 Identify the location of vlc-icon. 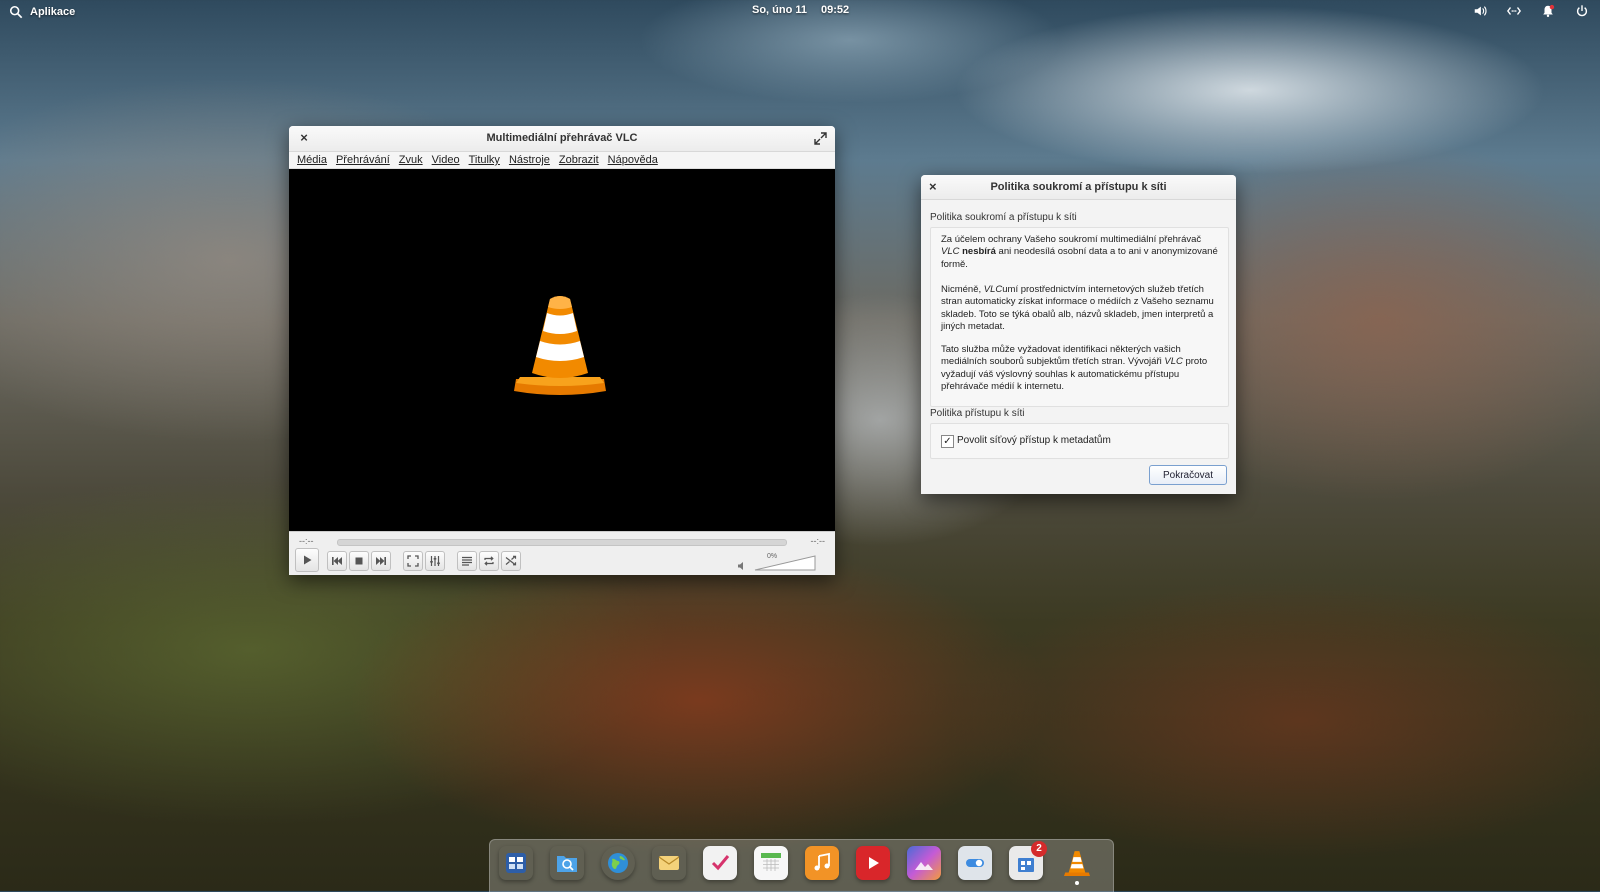
(1077, 863).